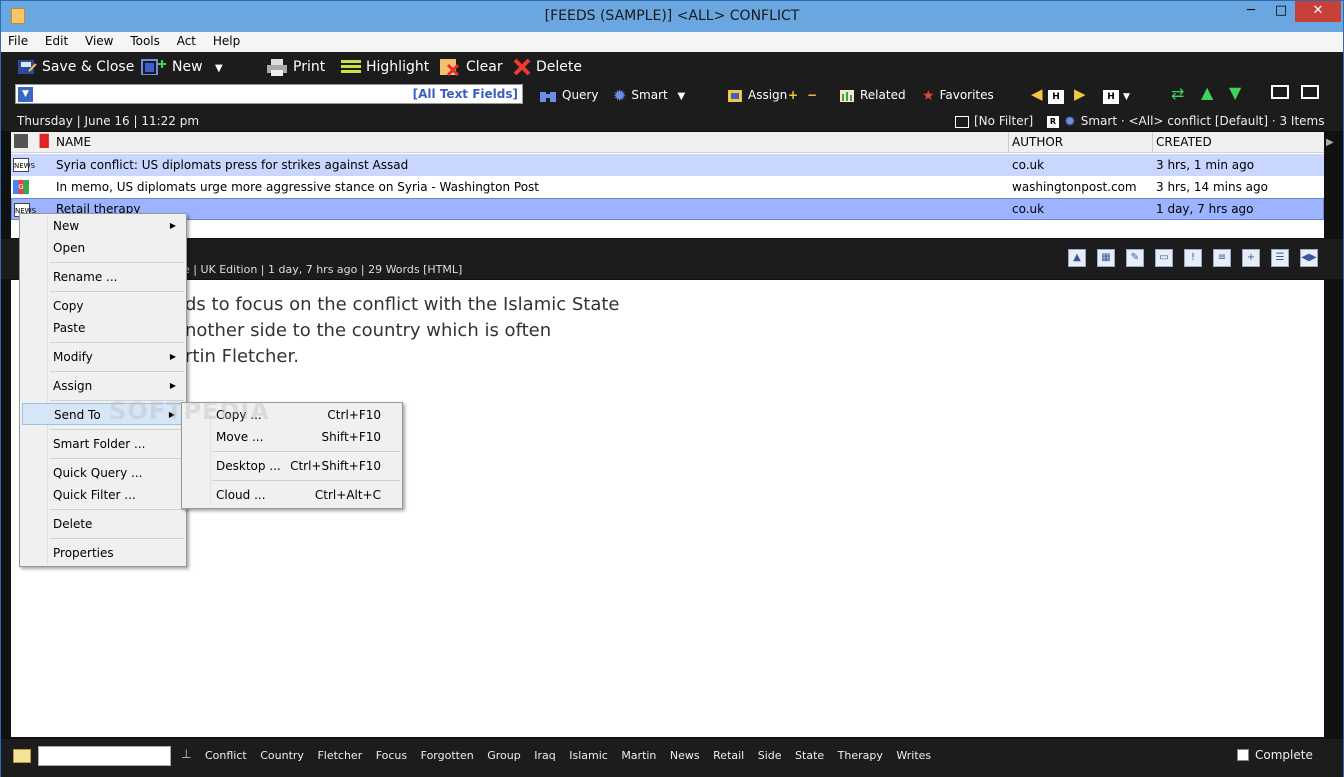 This screenshot has width=1344, height=777. What do you see at coordinates (471, 67) in the screenshot?
I see `clear-button: Clear` at bounding box center [471, 67].